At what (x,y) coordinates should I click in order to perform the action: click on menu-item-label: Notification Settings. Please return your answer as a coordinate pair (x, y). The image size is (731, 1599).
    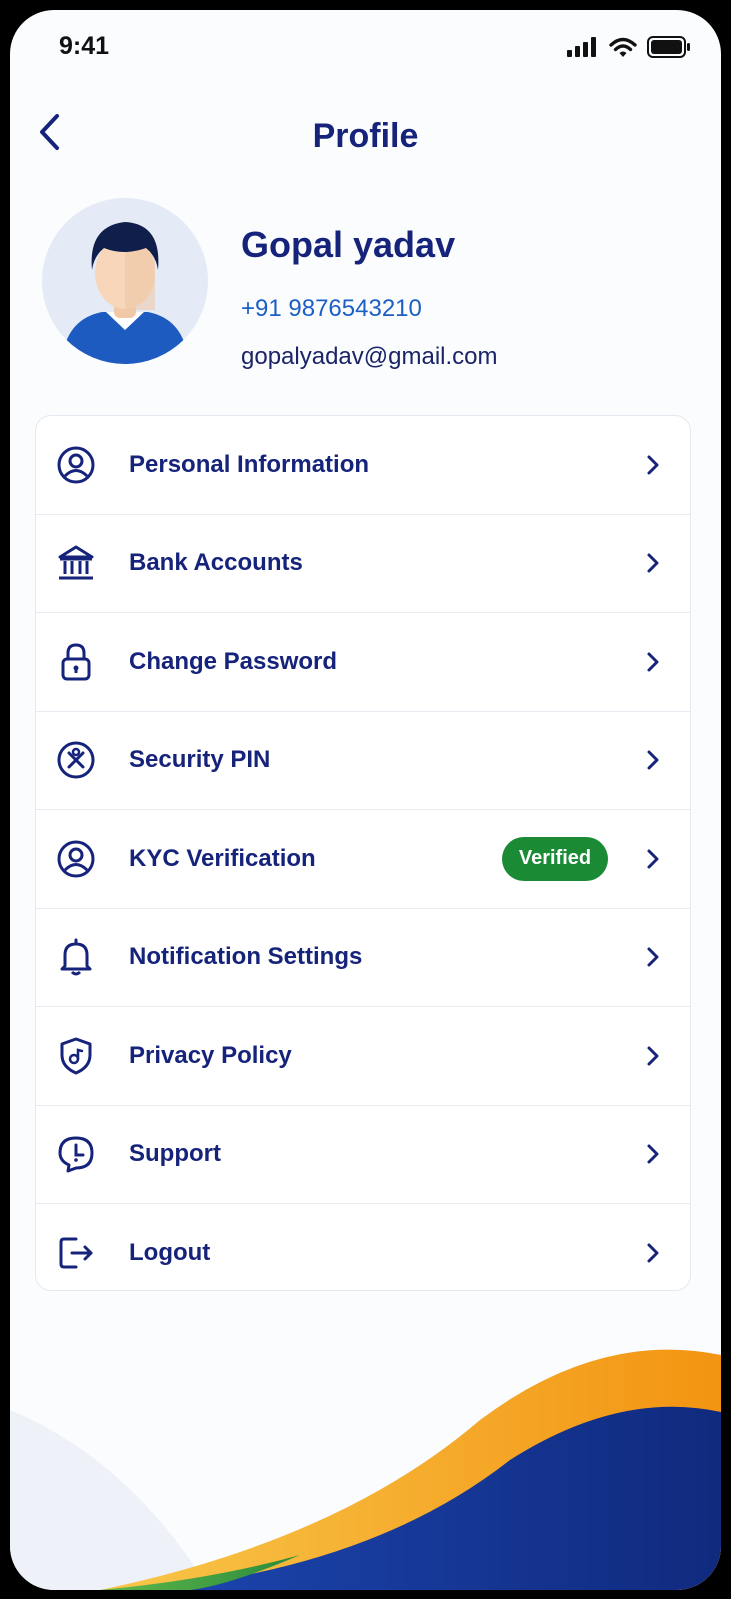
    Looking at the image, I should click on (246, 957).